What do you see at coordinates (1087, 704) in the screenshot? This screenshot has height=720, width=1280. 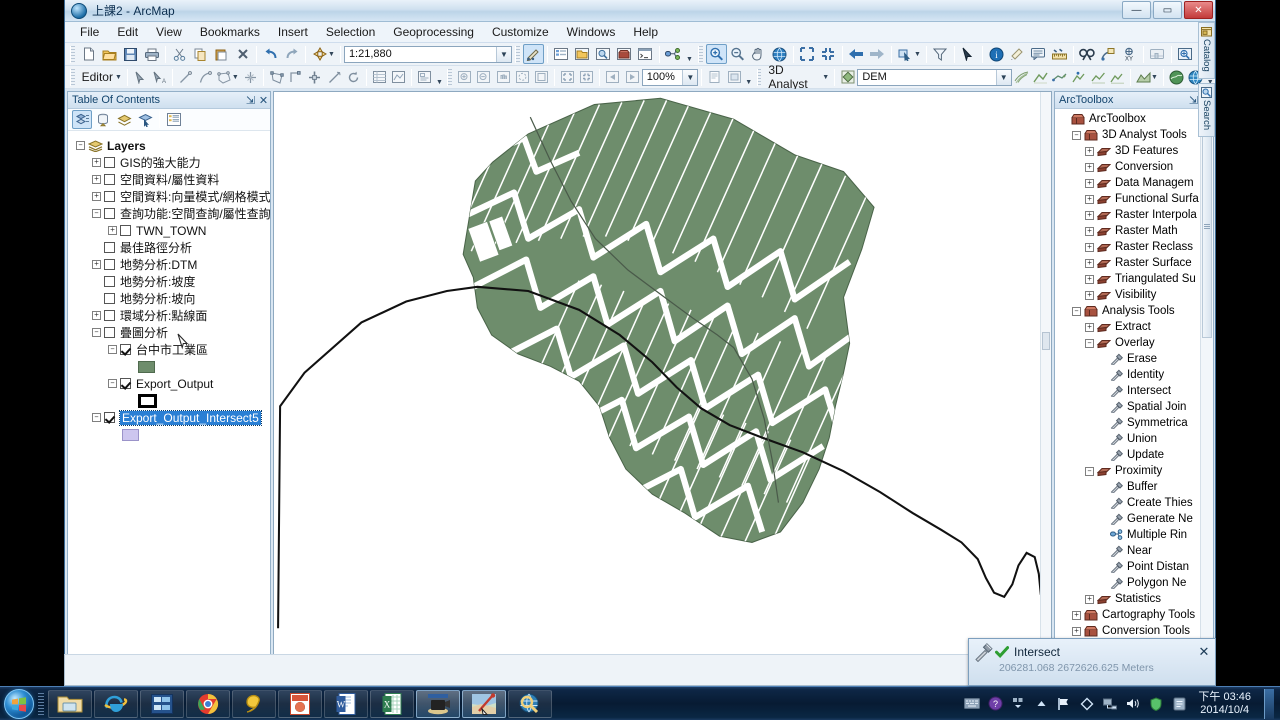 I see `diamond-icon` at bounding box center [1087, 704].